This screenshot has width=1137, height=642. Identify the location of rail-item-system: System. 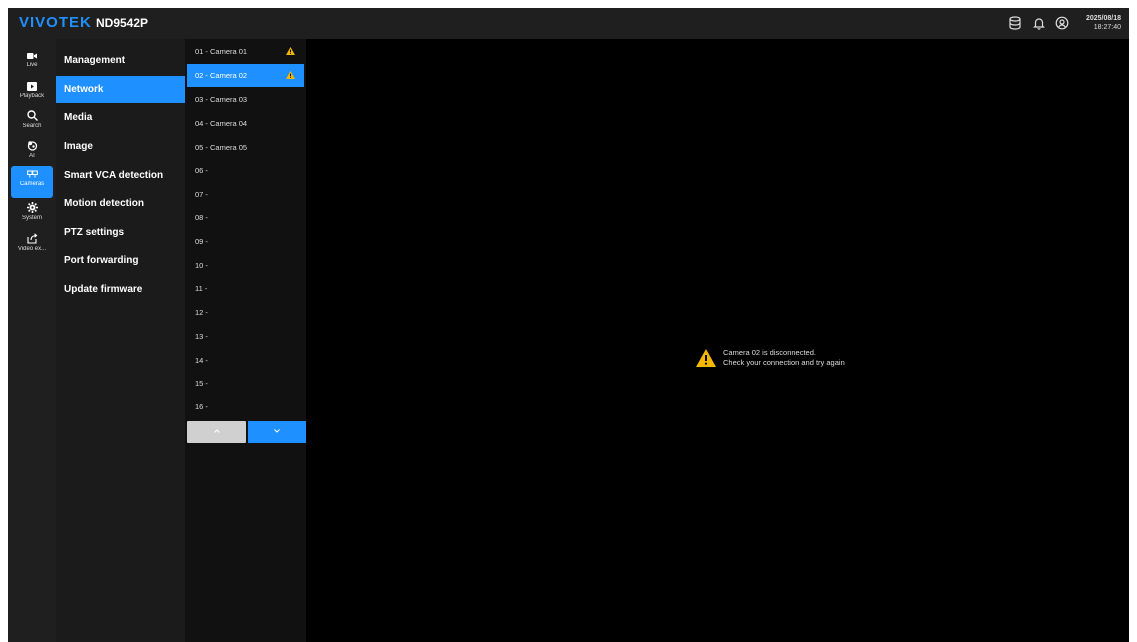
(32, 214).